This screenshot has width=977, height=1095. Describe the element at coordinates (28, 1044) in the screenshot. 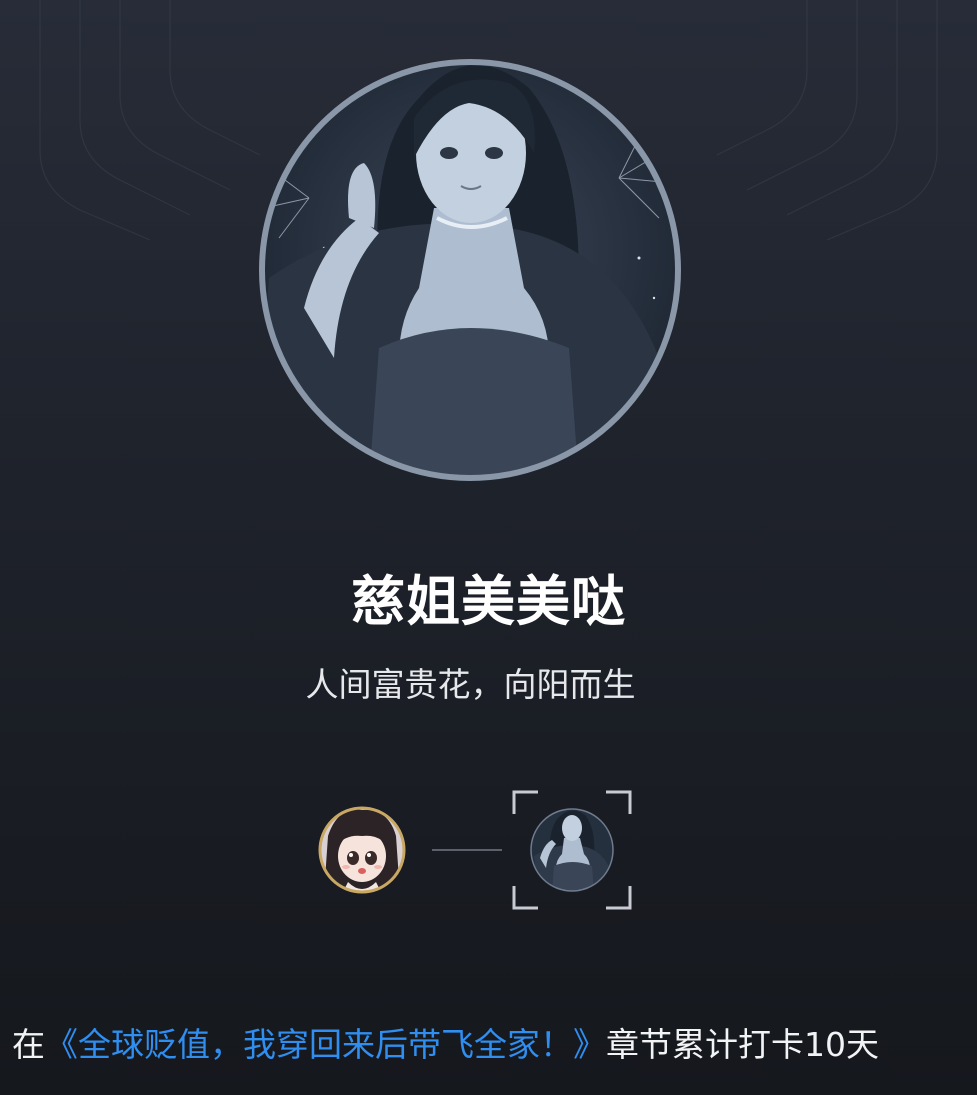

I see `achievement-prefix: 在` at that location.